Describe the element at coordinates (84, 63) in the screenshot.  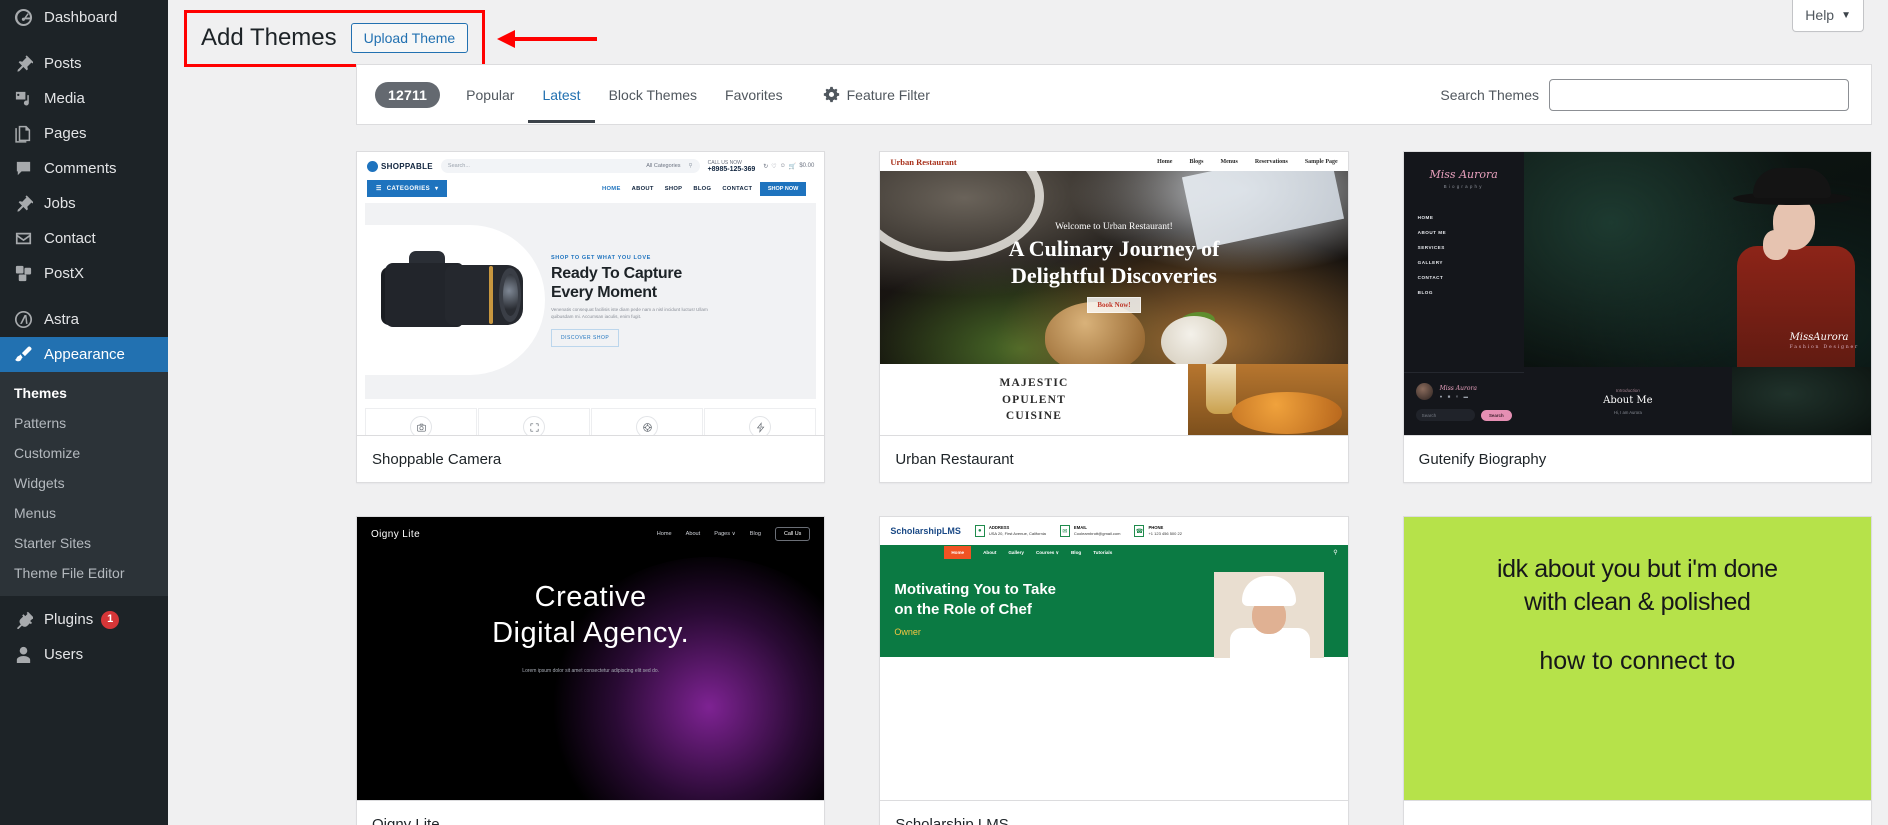
I see `sidebar-item-posts: Posts` at that location.